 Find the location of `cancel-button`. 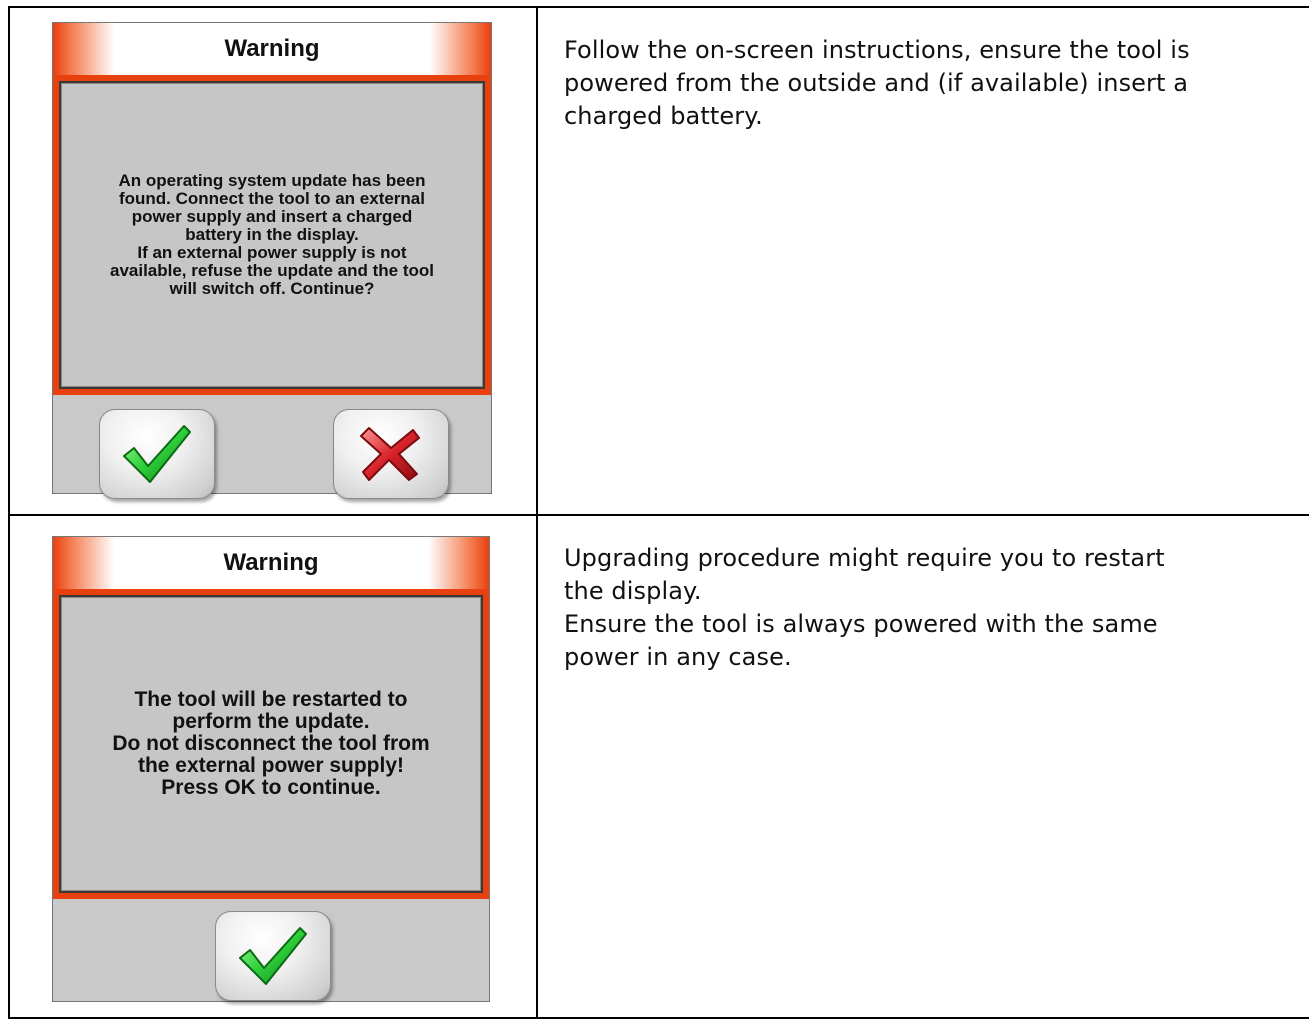

cancel-button is located at coordinates (391, 454).